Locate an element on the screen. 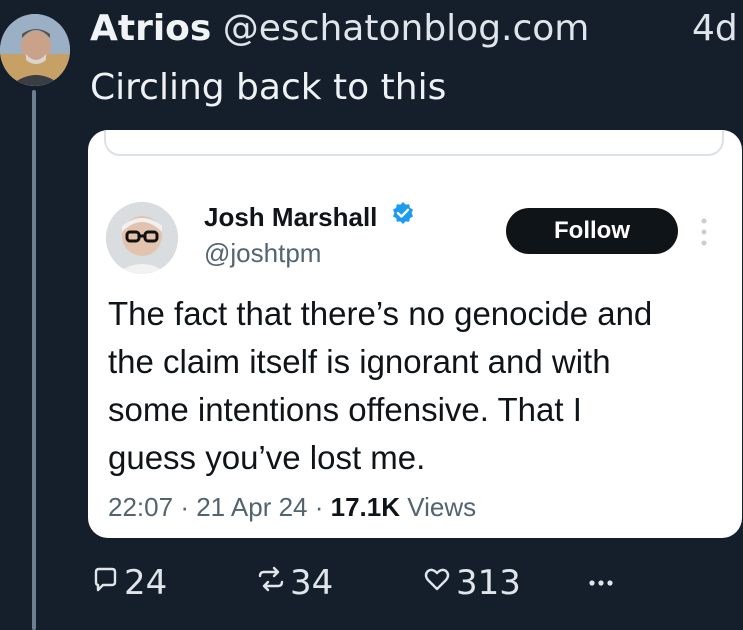 Image resolution: width=743 pixels, height=630 pixels. author-handle: @eschatonblog.com is located at coordinates (406, 28).